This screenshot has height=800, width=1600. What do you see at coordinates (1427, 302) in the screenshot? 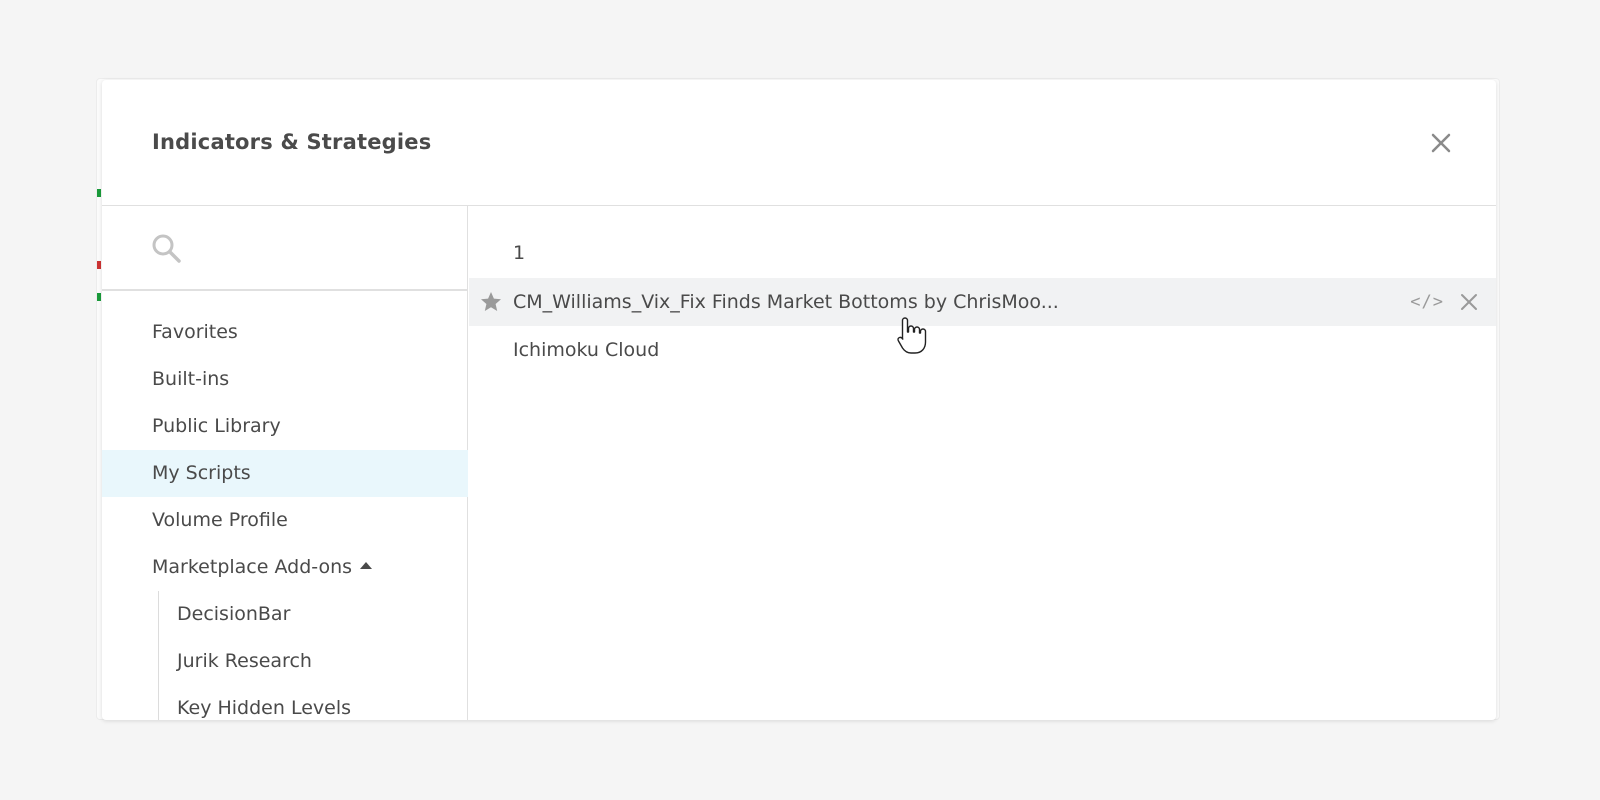
I see `source-code-button: </>` at bounding box center [1427, 302].